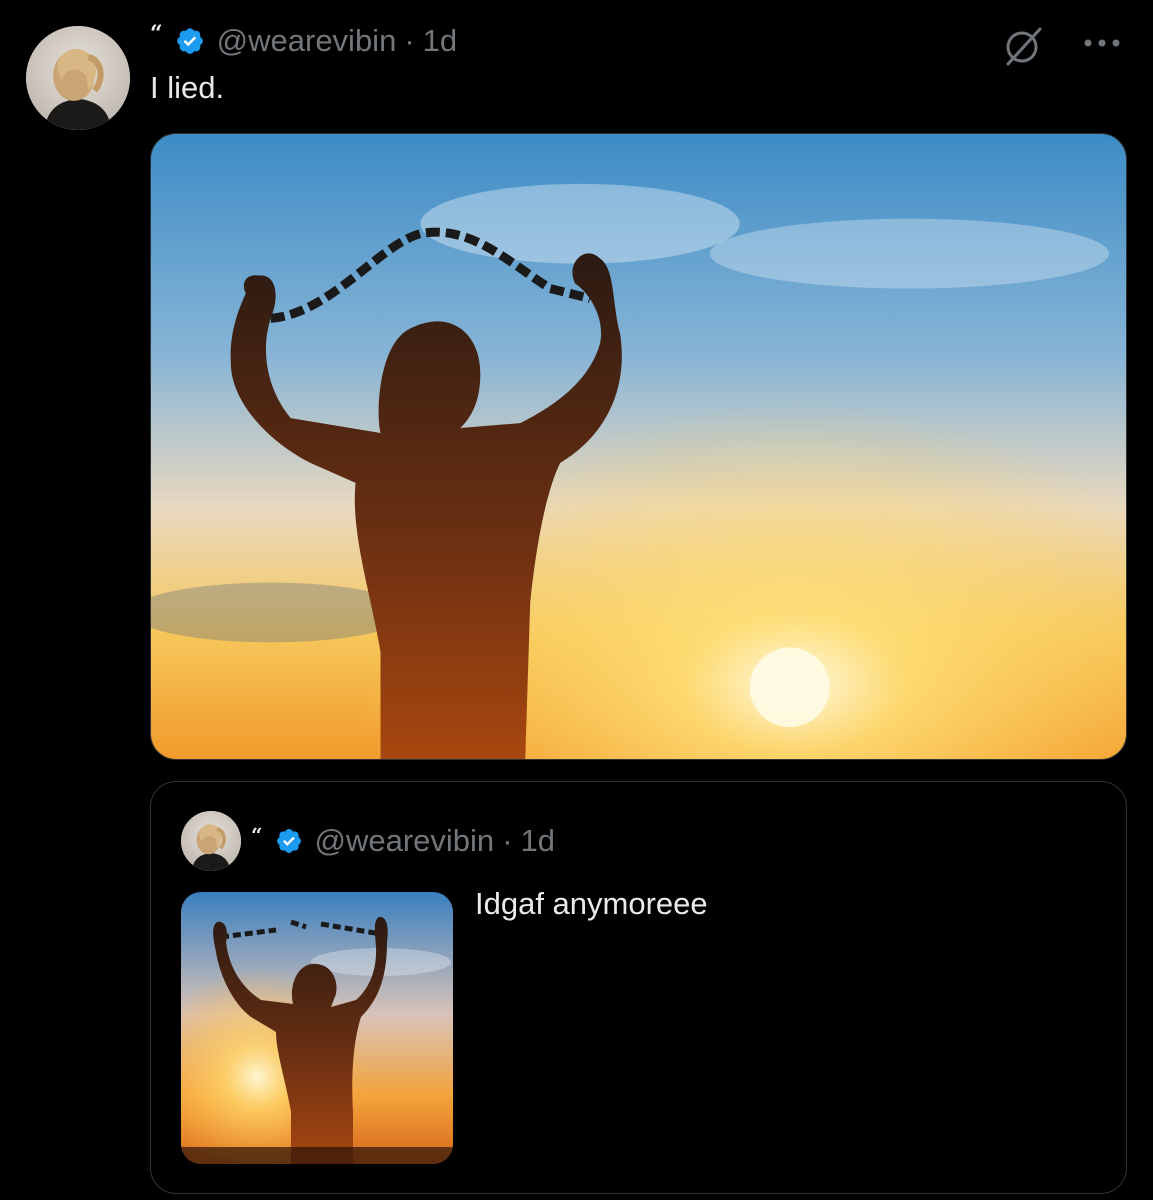 This screenshot has height=1200, width=1153. I want to click on quoted-tweet-text: Idgaf anymoreee, so click(591, 903).